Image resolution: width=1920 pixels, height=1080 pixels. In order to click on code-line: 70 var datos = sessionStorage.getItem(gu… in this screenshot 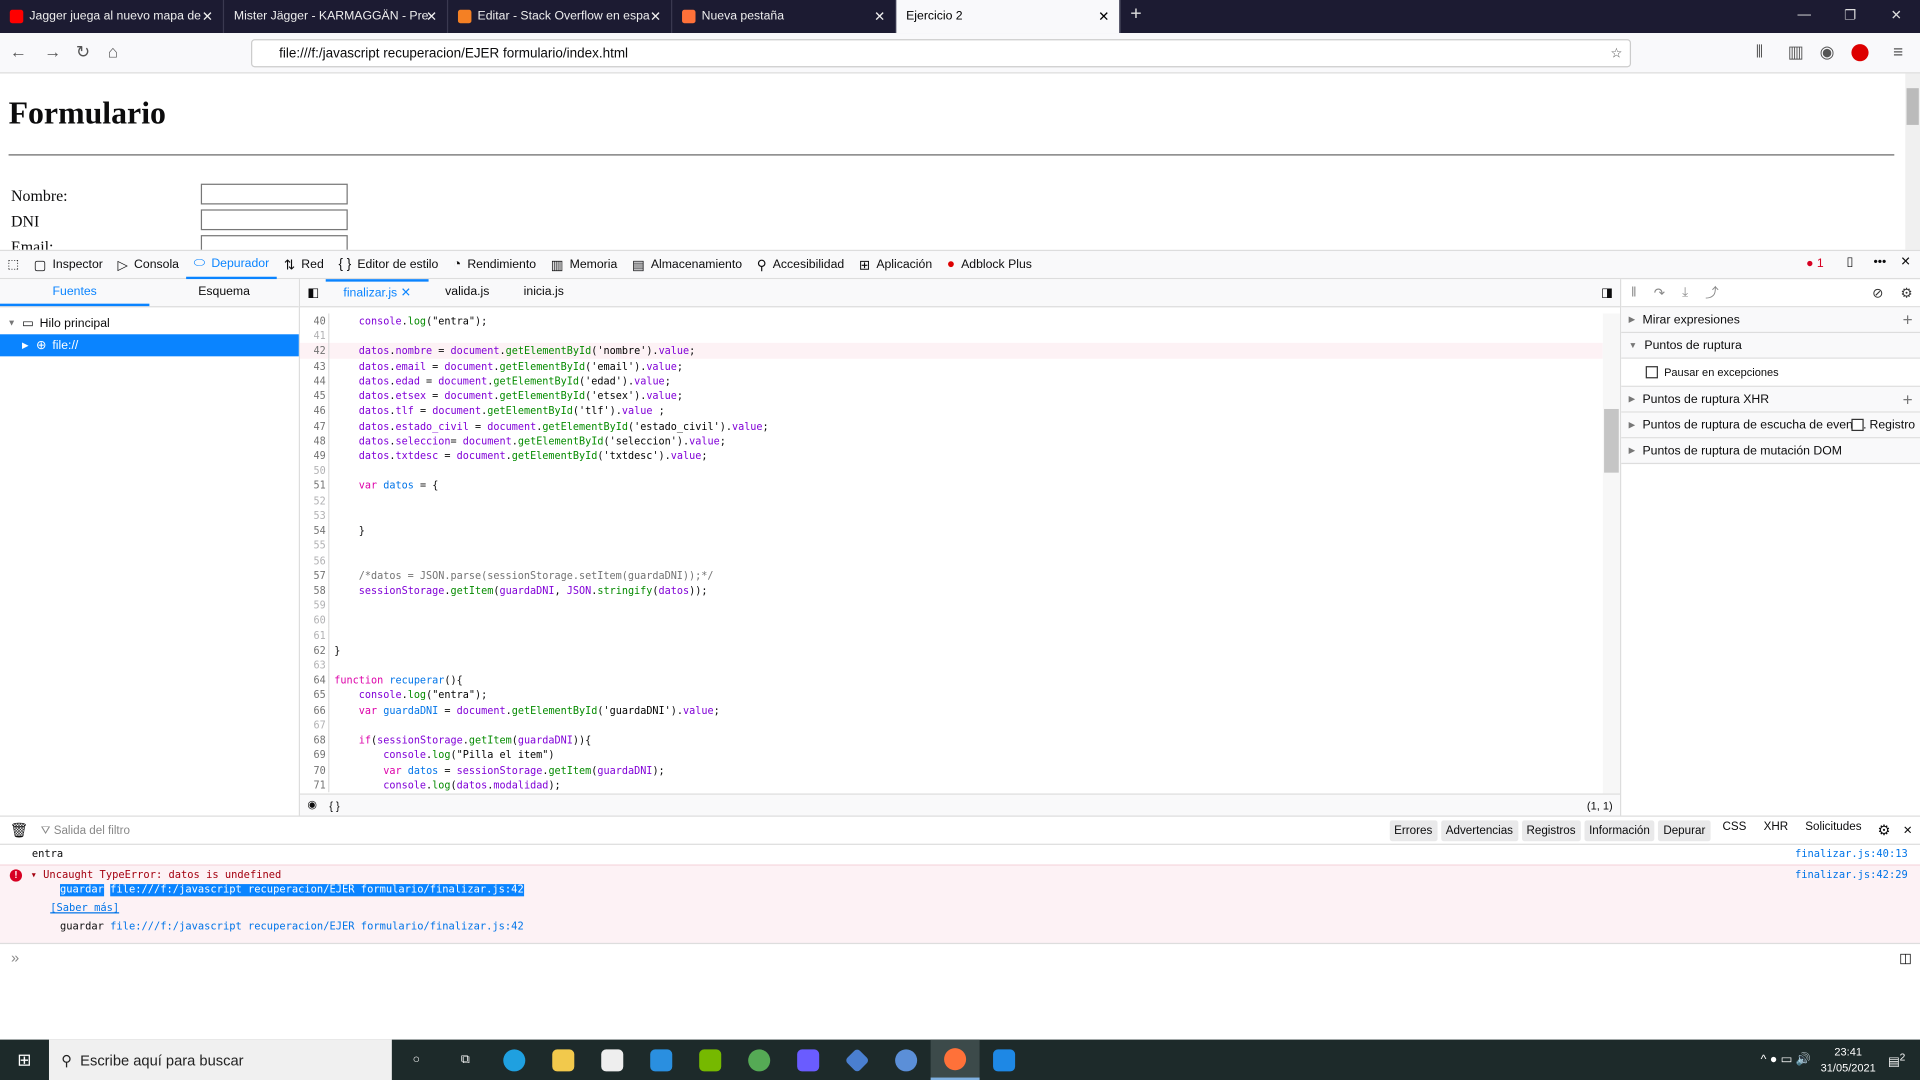, I will do `click(951, 770)`.